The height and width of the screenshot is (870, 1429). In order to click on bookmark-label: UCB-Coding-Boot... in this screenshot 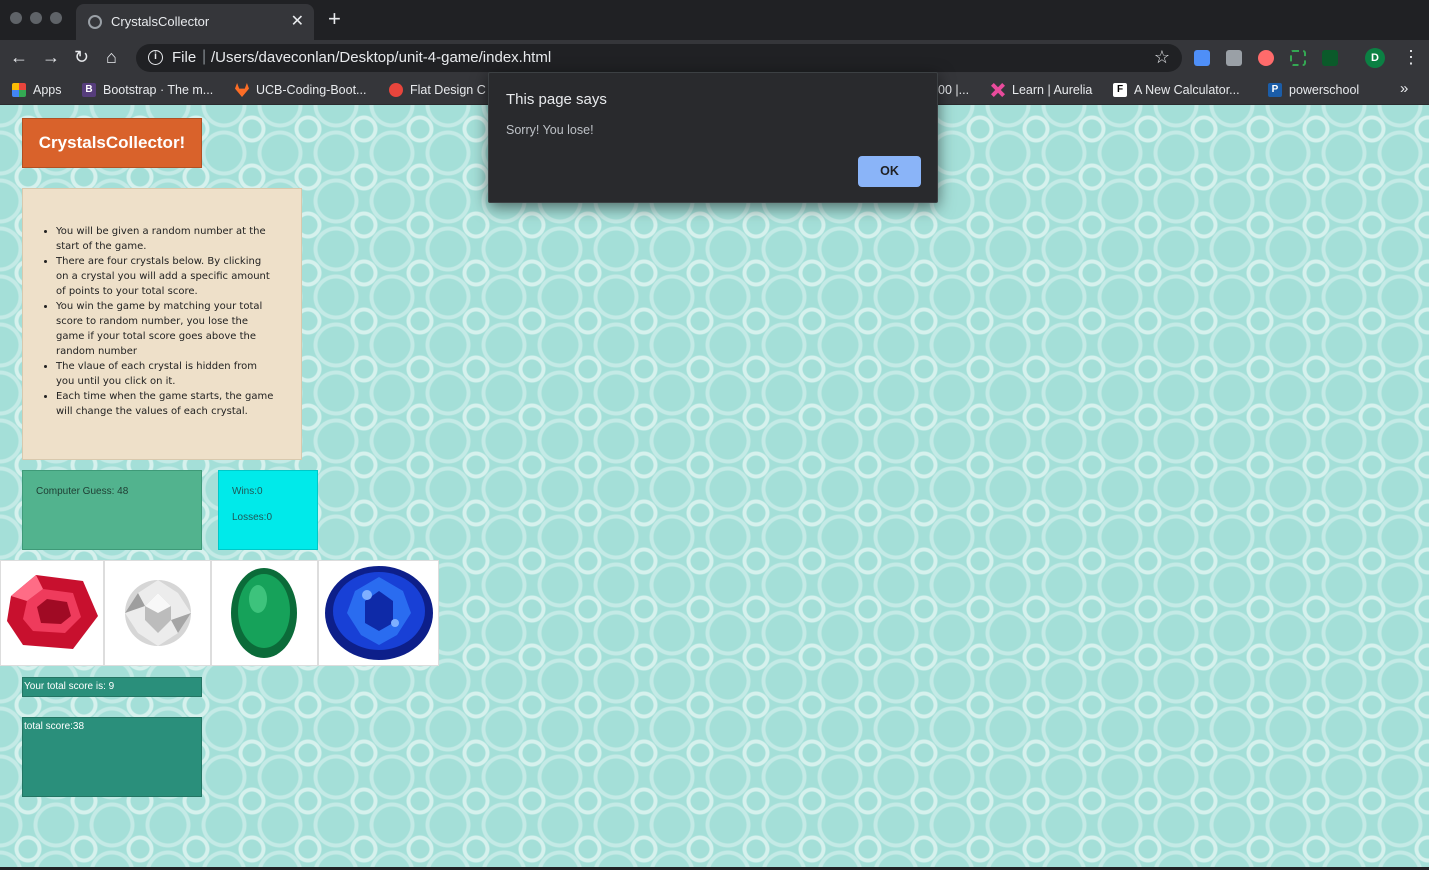, I will do `click(311, 90)`.